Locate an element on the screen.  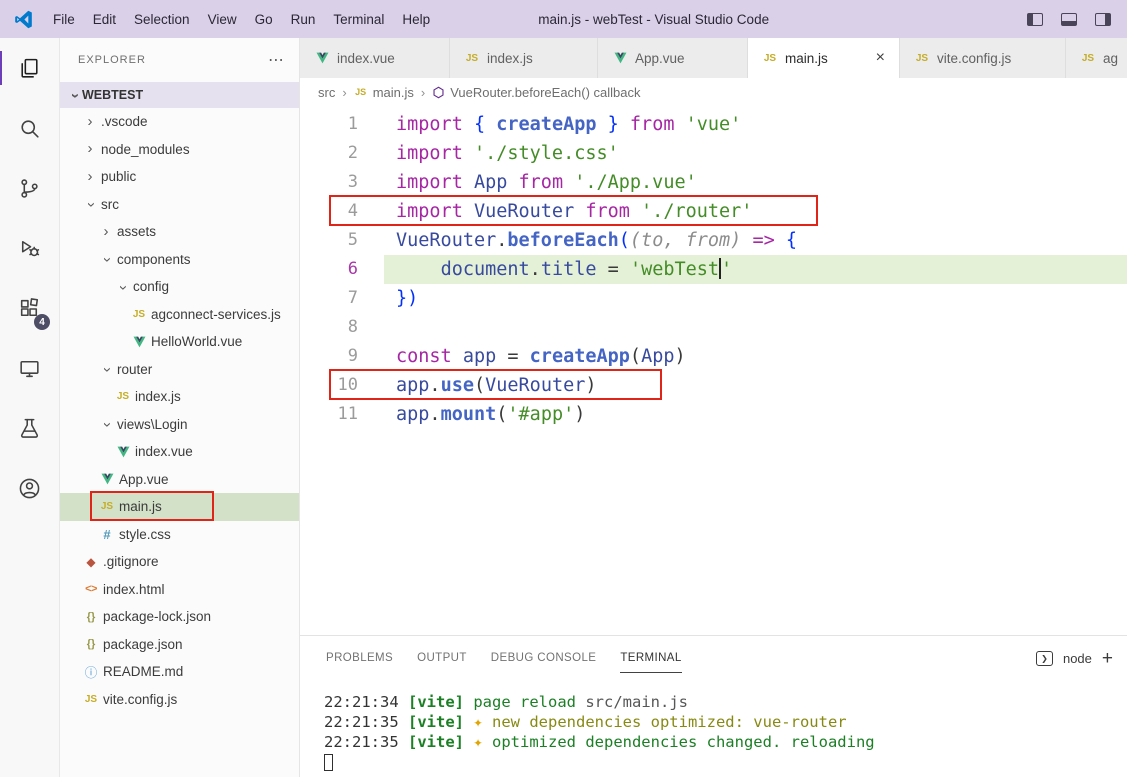
code-line-8: 8 is located at coordinates (713, 327).